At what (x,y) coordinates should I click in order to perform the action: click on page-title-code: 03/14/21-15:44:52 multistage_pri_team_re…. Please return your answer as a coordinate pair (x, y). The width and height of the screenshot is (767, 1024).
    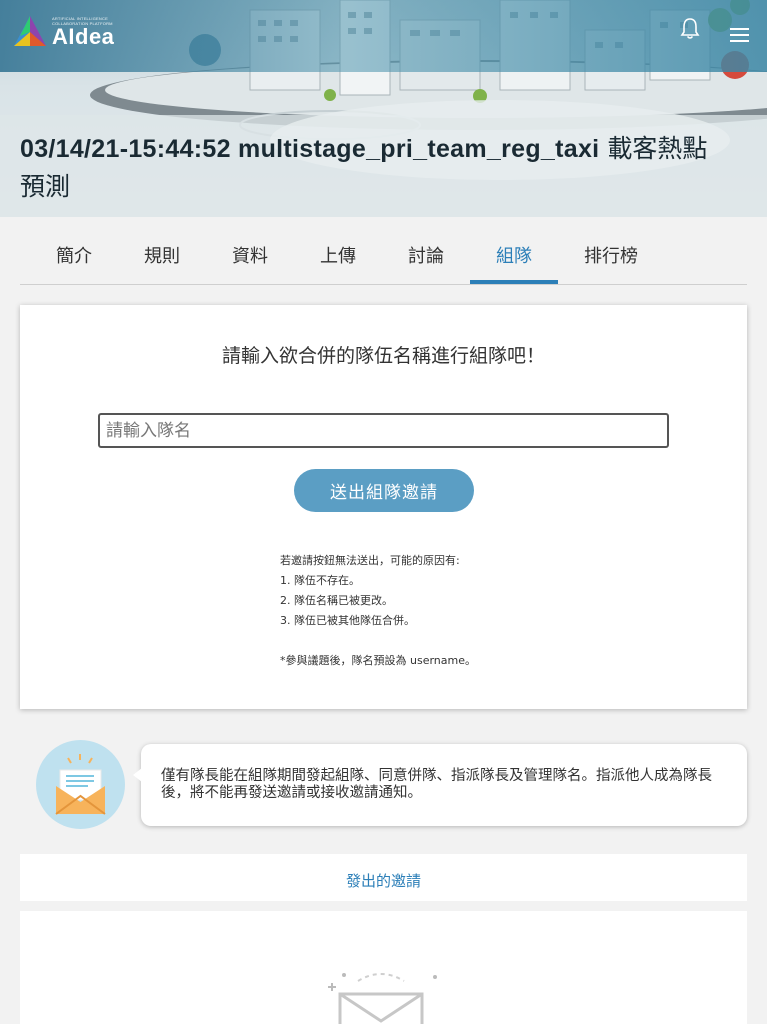
    Looking at the image, I should click on (310, 149).